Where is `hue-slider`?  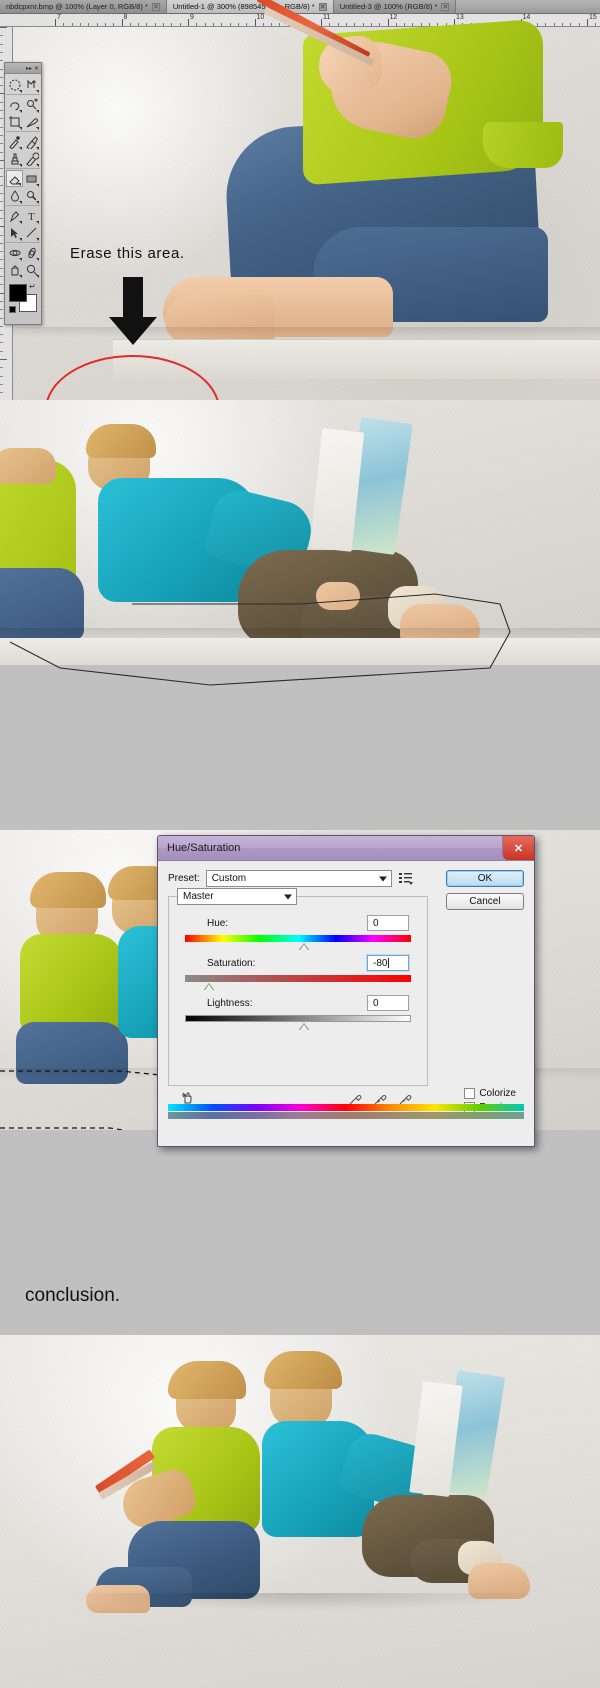 hue-slider is located at coordinates (298, 943).